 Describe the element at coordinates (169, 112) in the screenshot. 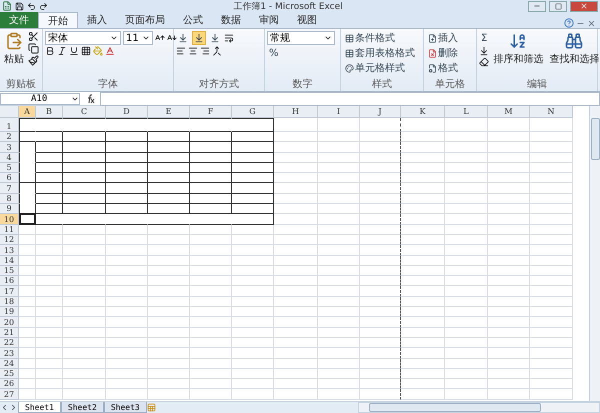

I see `column-header: E` at that location.